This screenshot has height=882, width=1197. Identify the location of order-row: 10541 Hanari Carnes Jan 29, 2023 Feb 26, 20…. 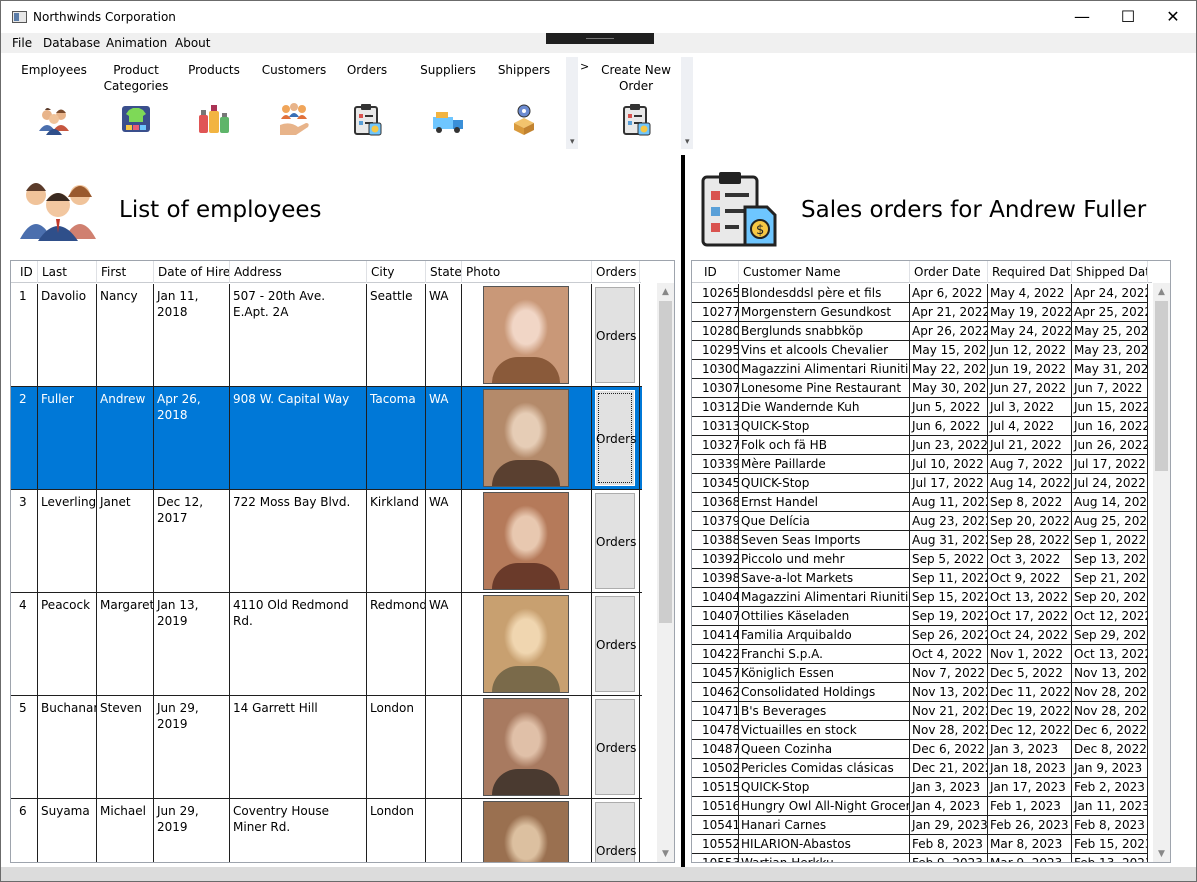
(920, 825).